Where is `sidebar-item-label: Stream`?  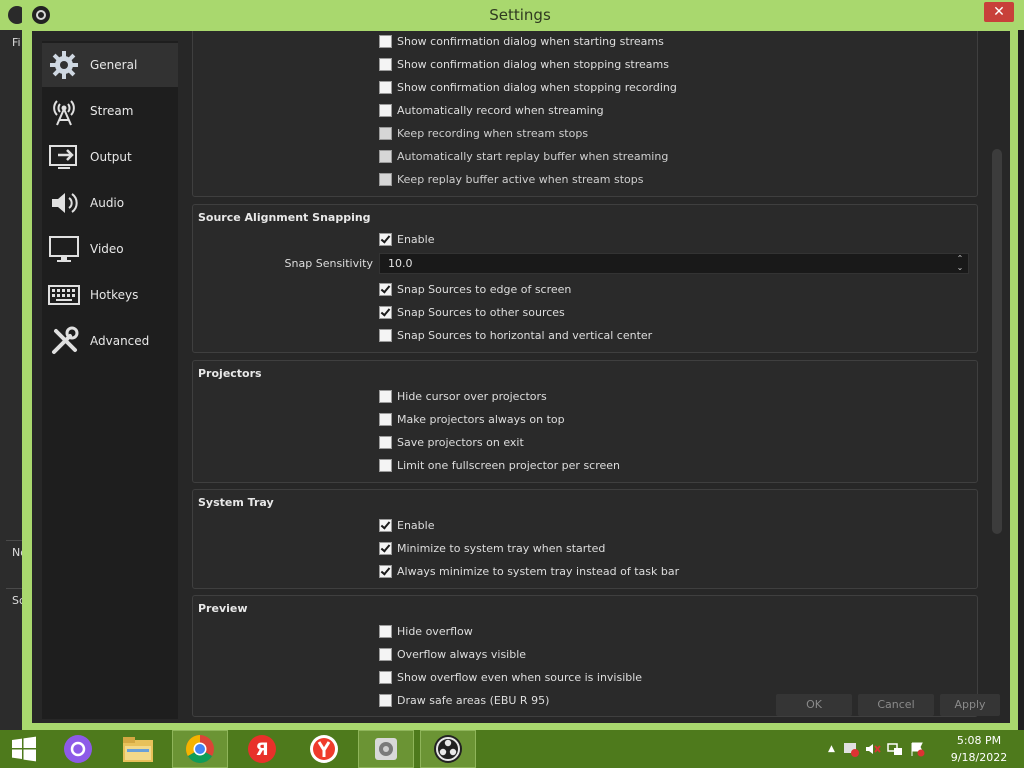
sidebar-item-label: Stream is located at coordinates (112, 111).